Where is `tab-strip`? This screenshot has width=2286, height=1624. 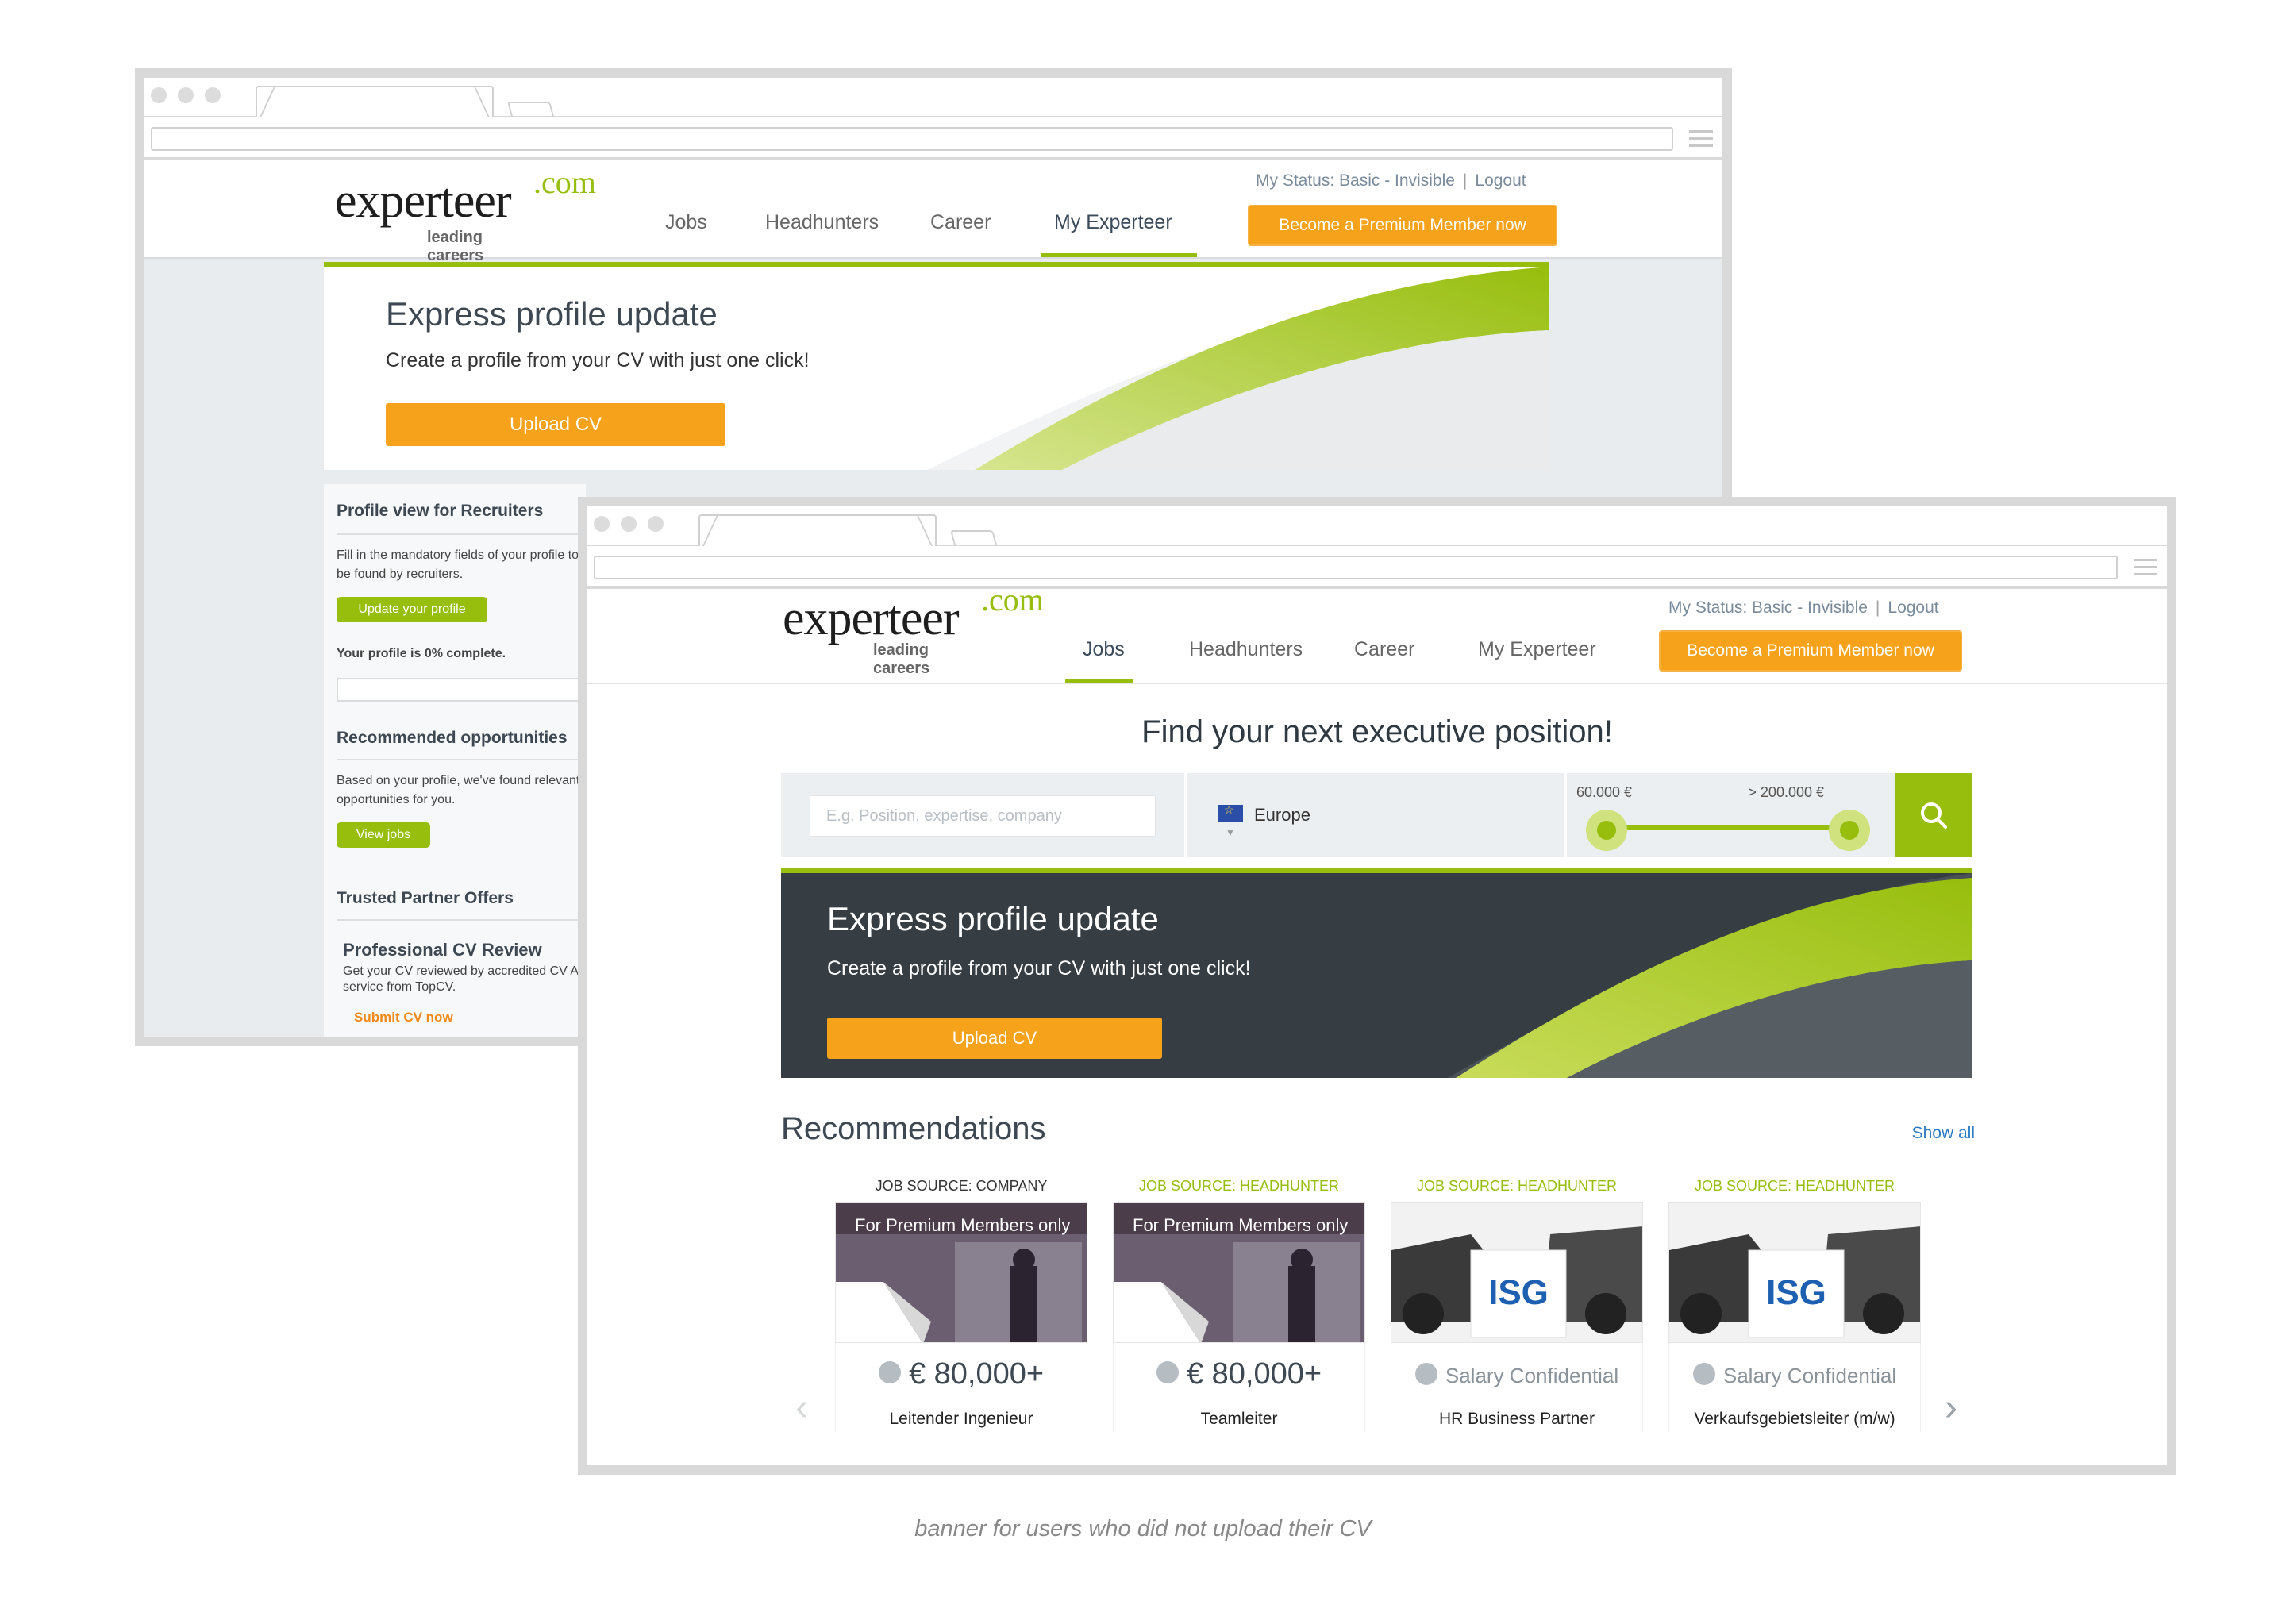
tab-strip is located at coordinates (1377, 527).